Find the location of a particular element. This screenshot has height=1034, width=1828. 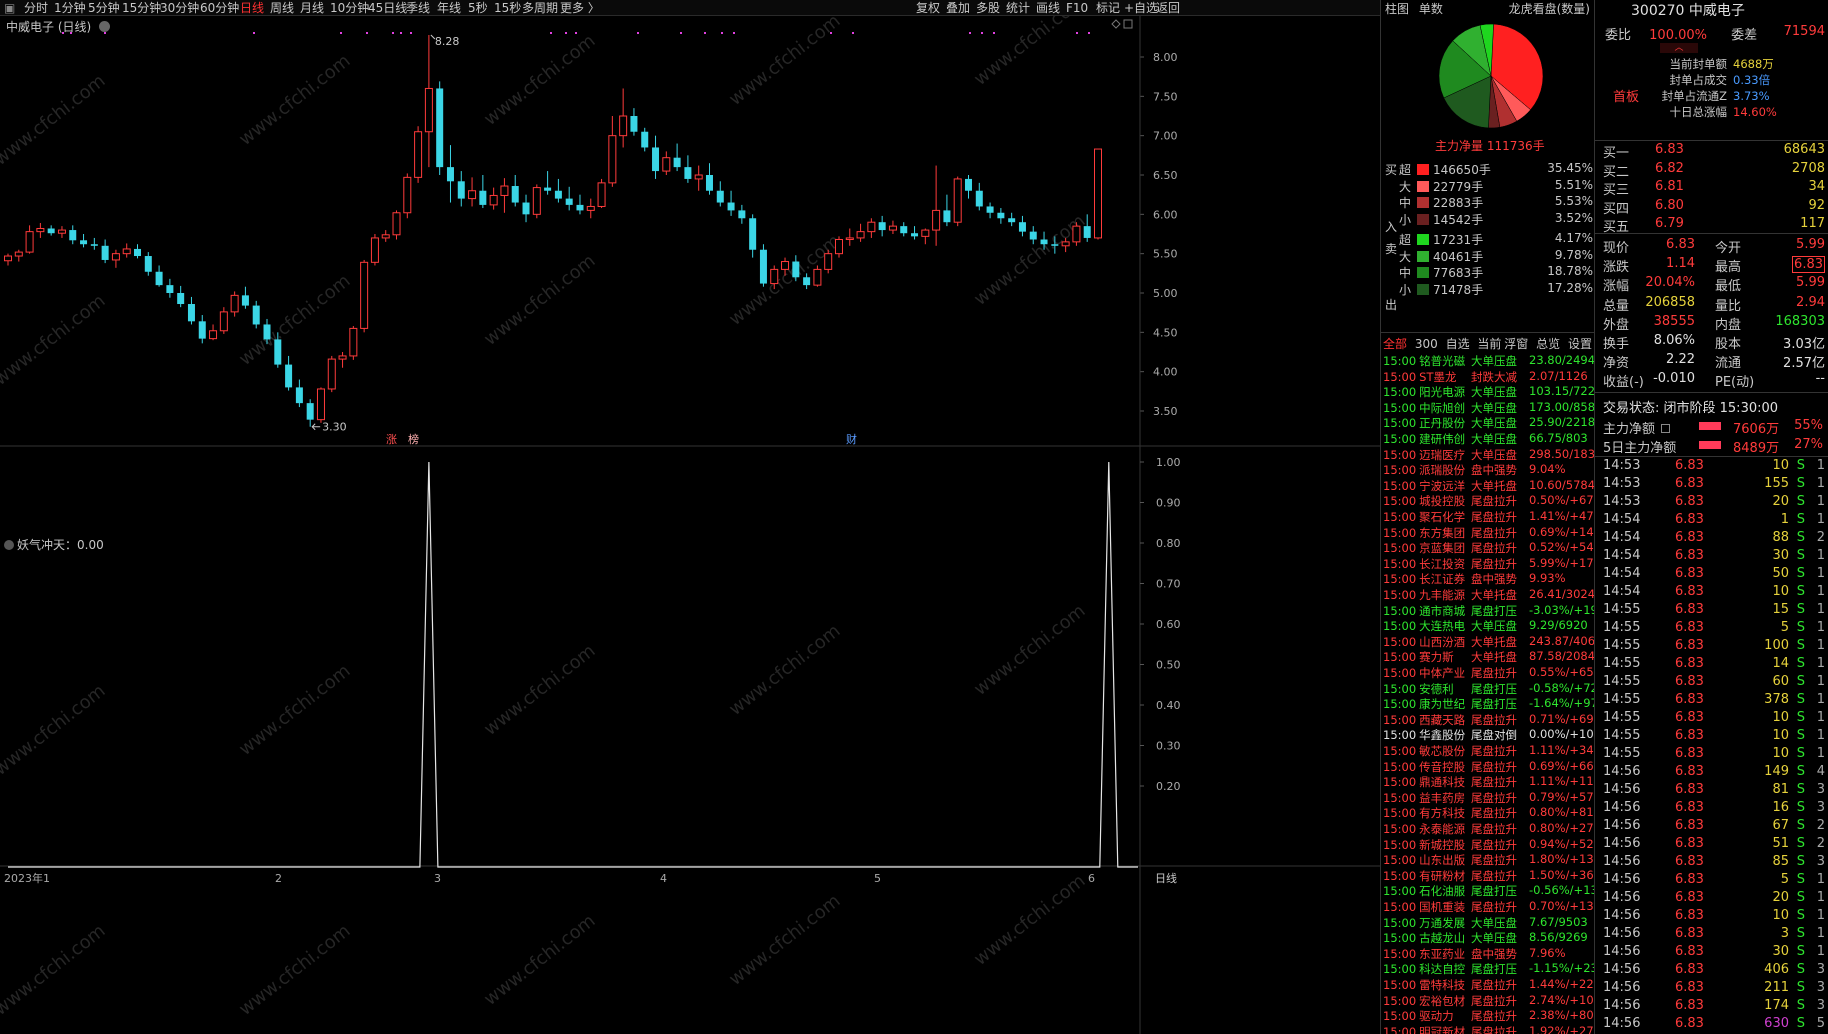

event-marker-1: 榜 is located at coordinates (413, 439).